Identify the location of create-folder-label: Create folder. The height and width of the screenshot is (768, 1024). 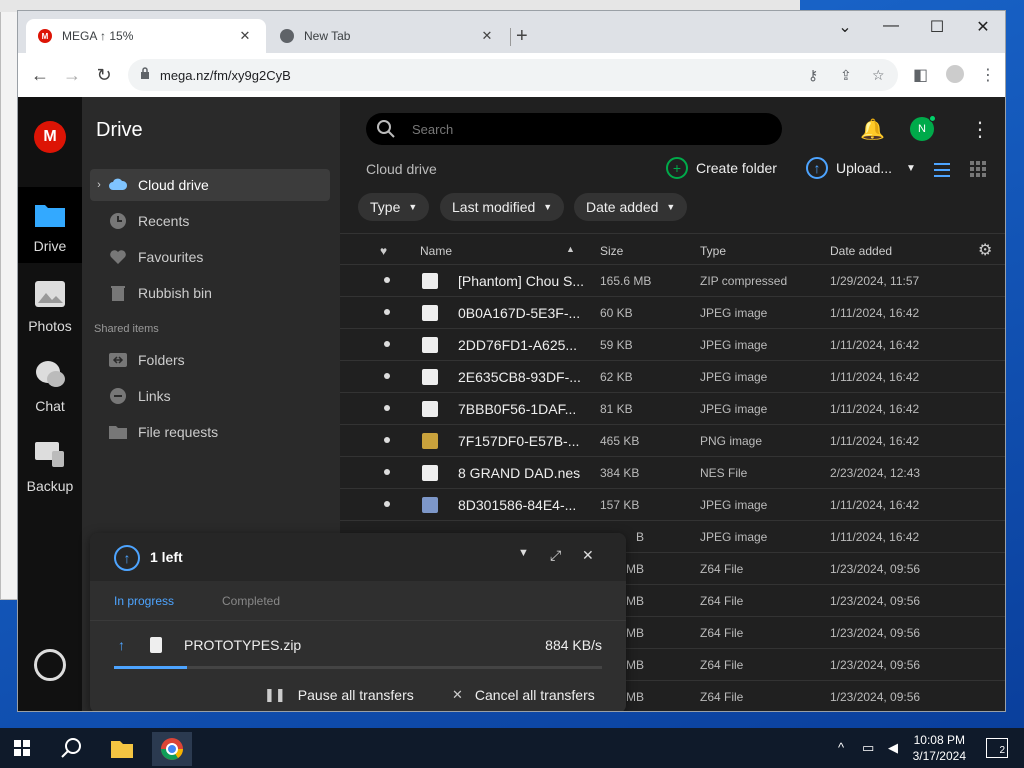
(736, 168).